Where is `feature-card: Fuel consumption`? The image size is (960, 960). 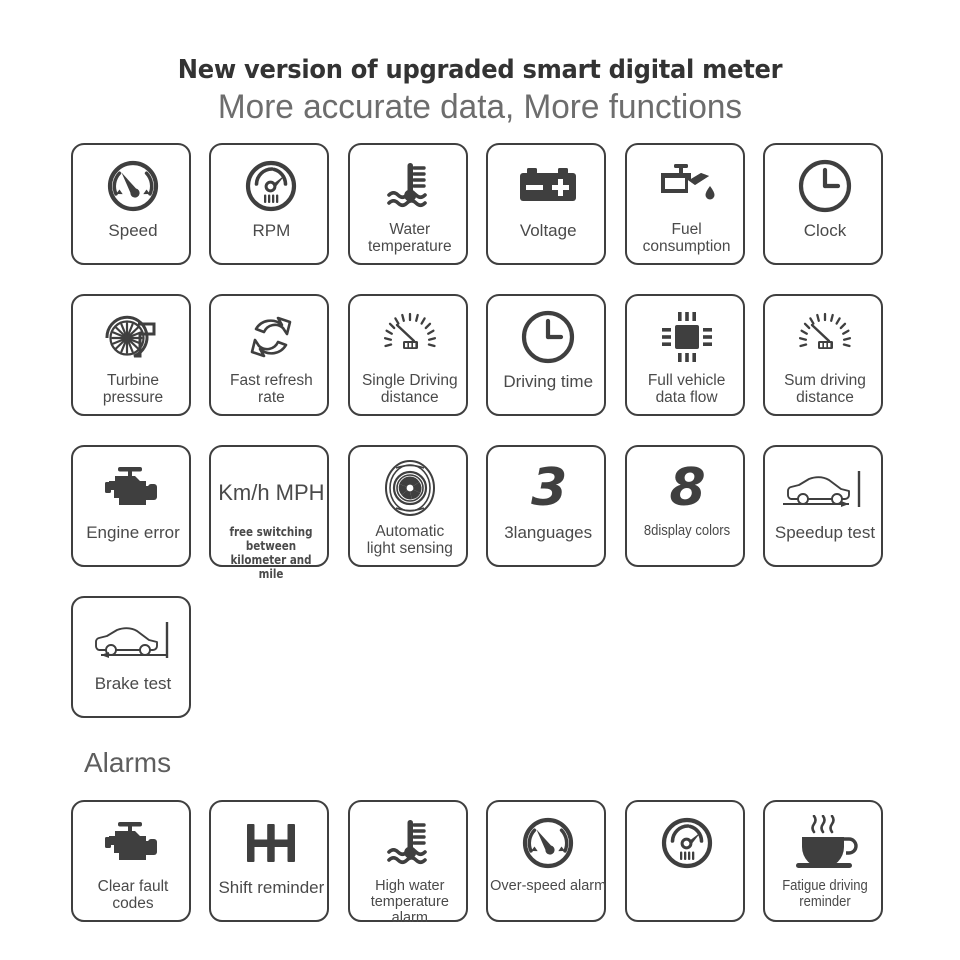 feature-card: Fuel consumption is located at coordinates (685, 204).